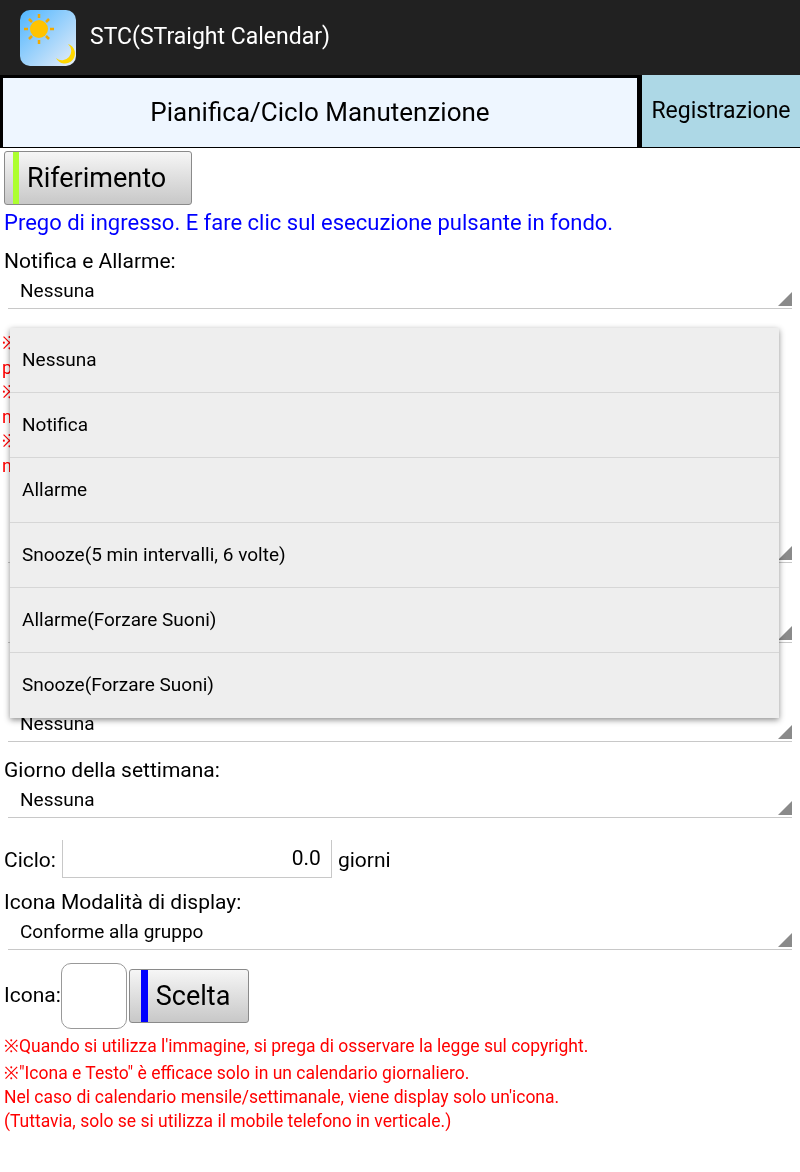  What do you see at coordinates (394, 620) in the screenshot?
I see `dropdown-option: Allarme(Forzare Suoni)` at bounding box center [394, 620].